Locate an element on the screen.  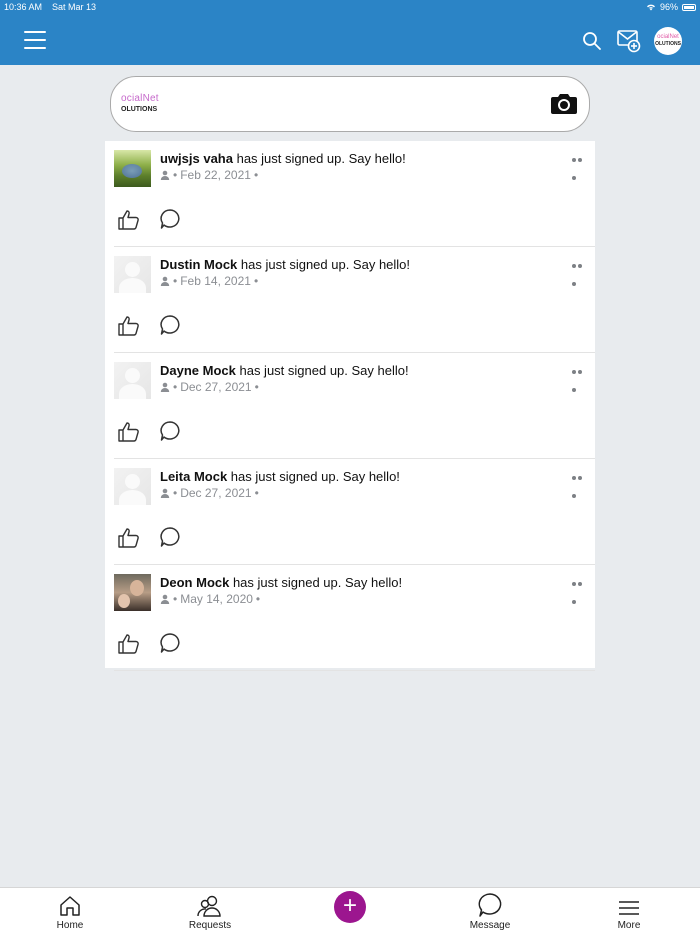
post-author: uwjsjs vaha is located at coordinates (196, 158).